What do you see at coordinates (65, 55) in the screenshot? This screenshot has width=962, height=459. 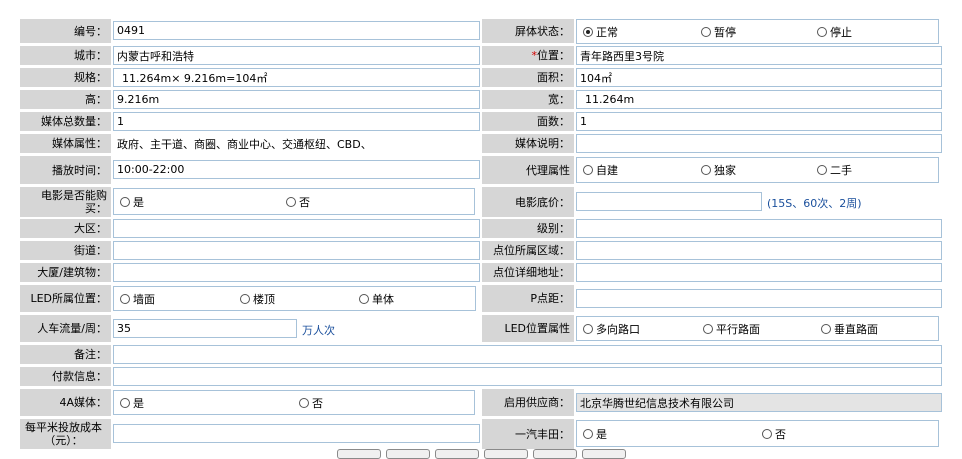 I see `city-label: 城市：` at bounding box center [65, 55].